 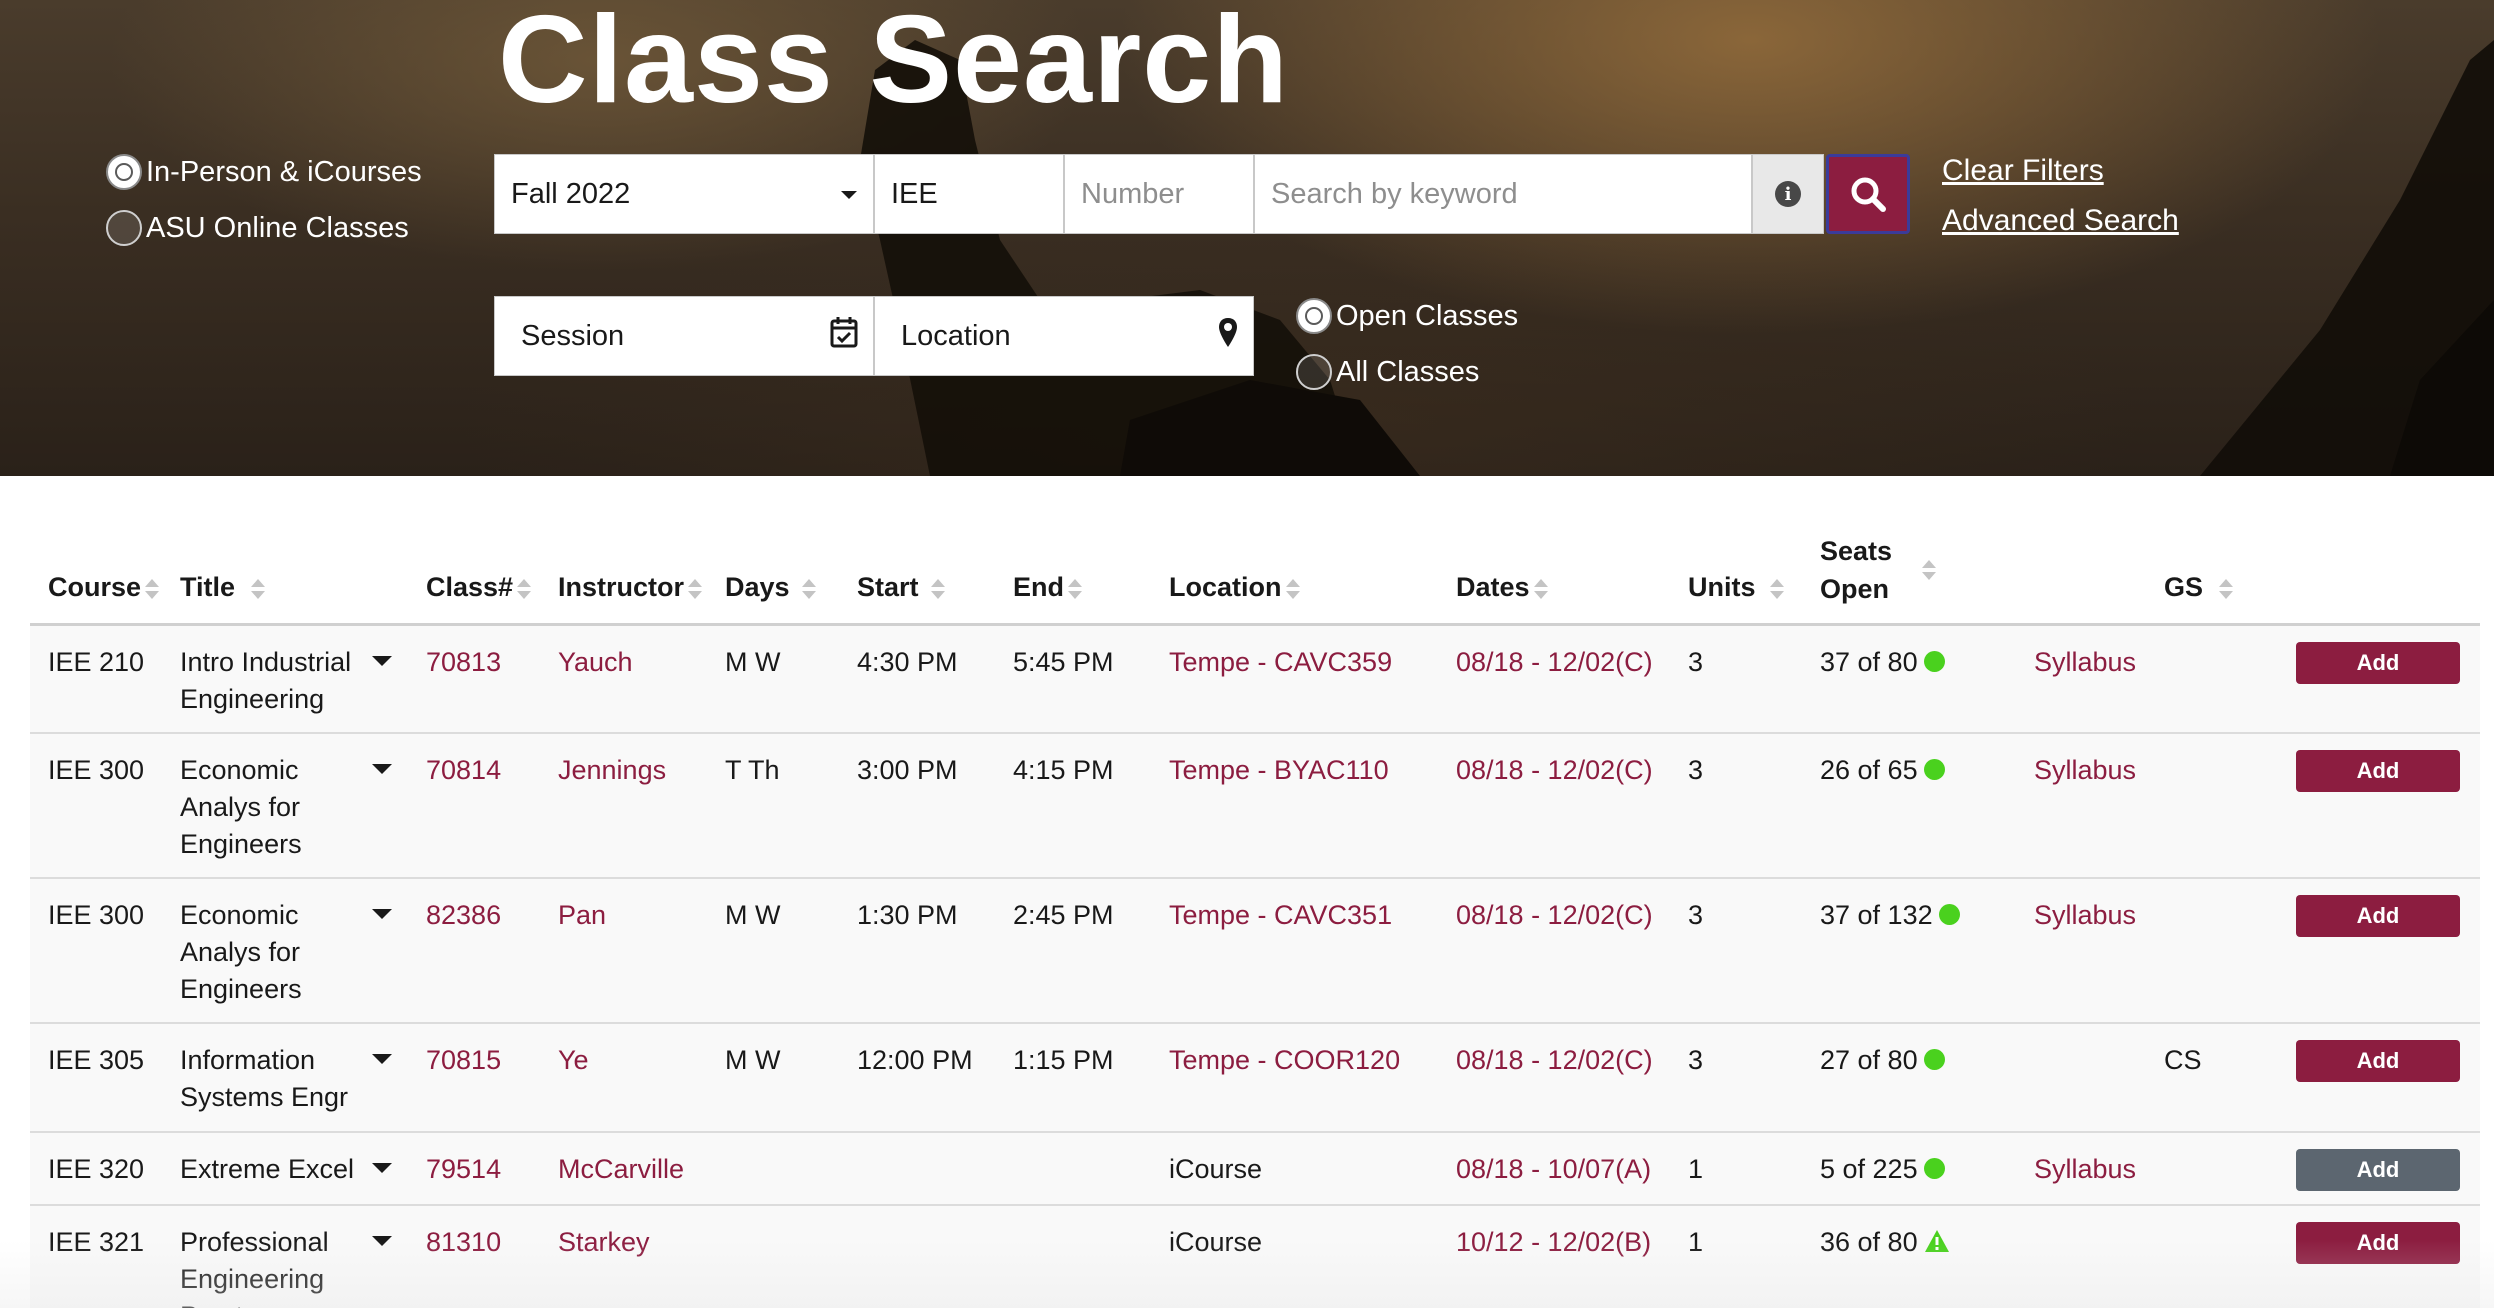 What do you see at coordinates (1695, 1242) in the screenshot?
I see `units-cell: 1` at bounding box center [1695, 1242].